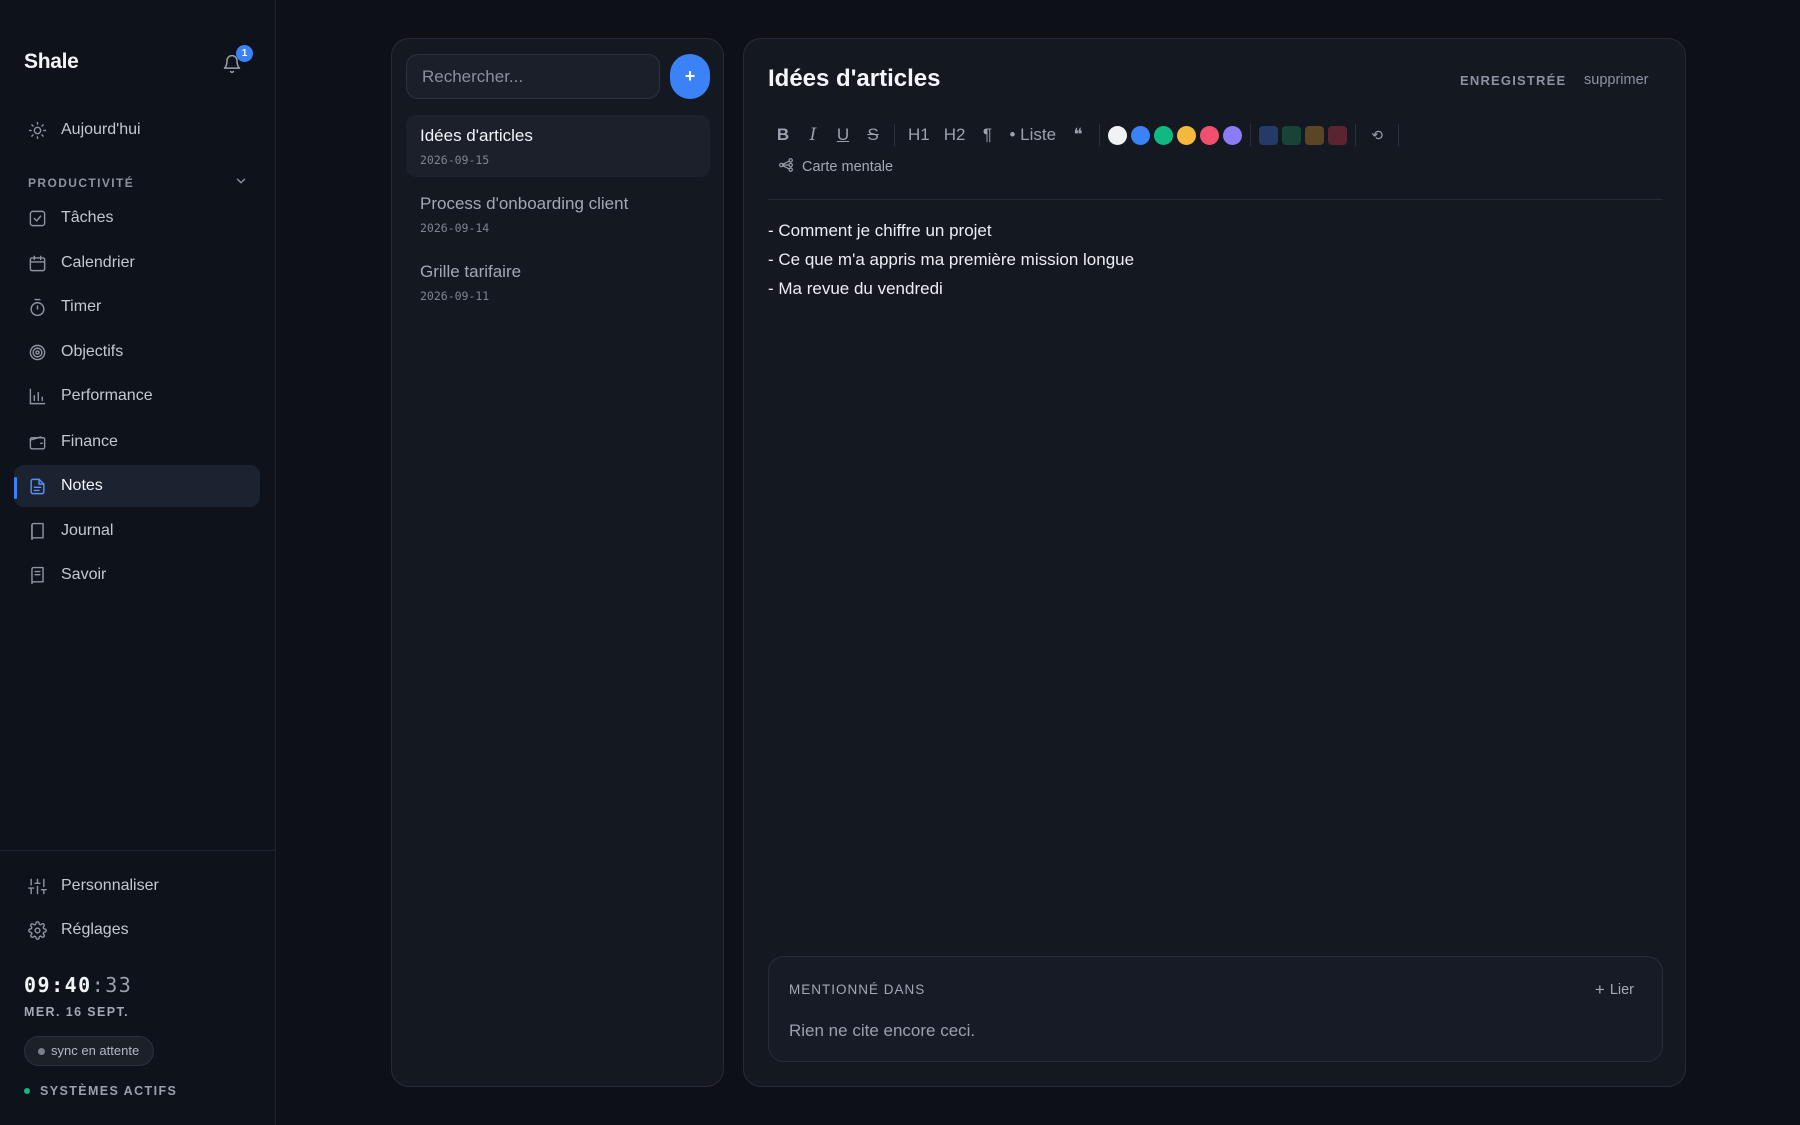 This screenshot has width=1800, height=1125. What do you see at coordinates (1513, 80) in the screenshot?
I see `saved-status: ENREGISTRÉE` at bounding box center [1513, 80].